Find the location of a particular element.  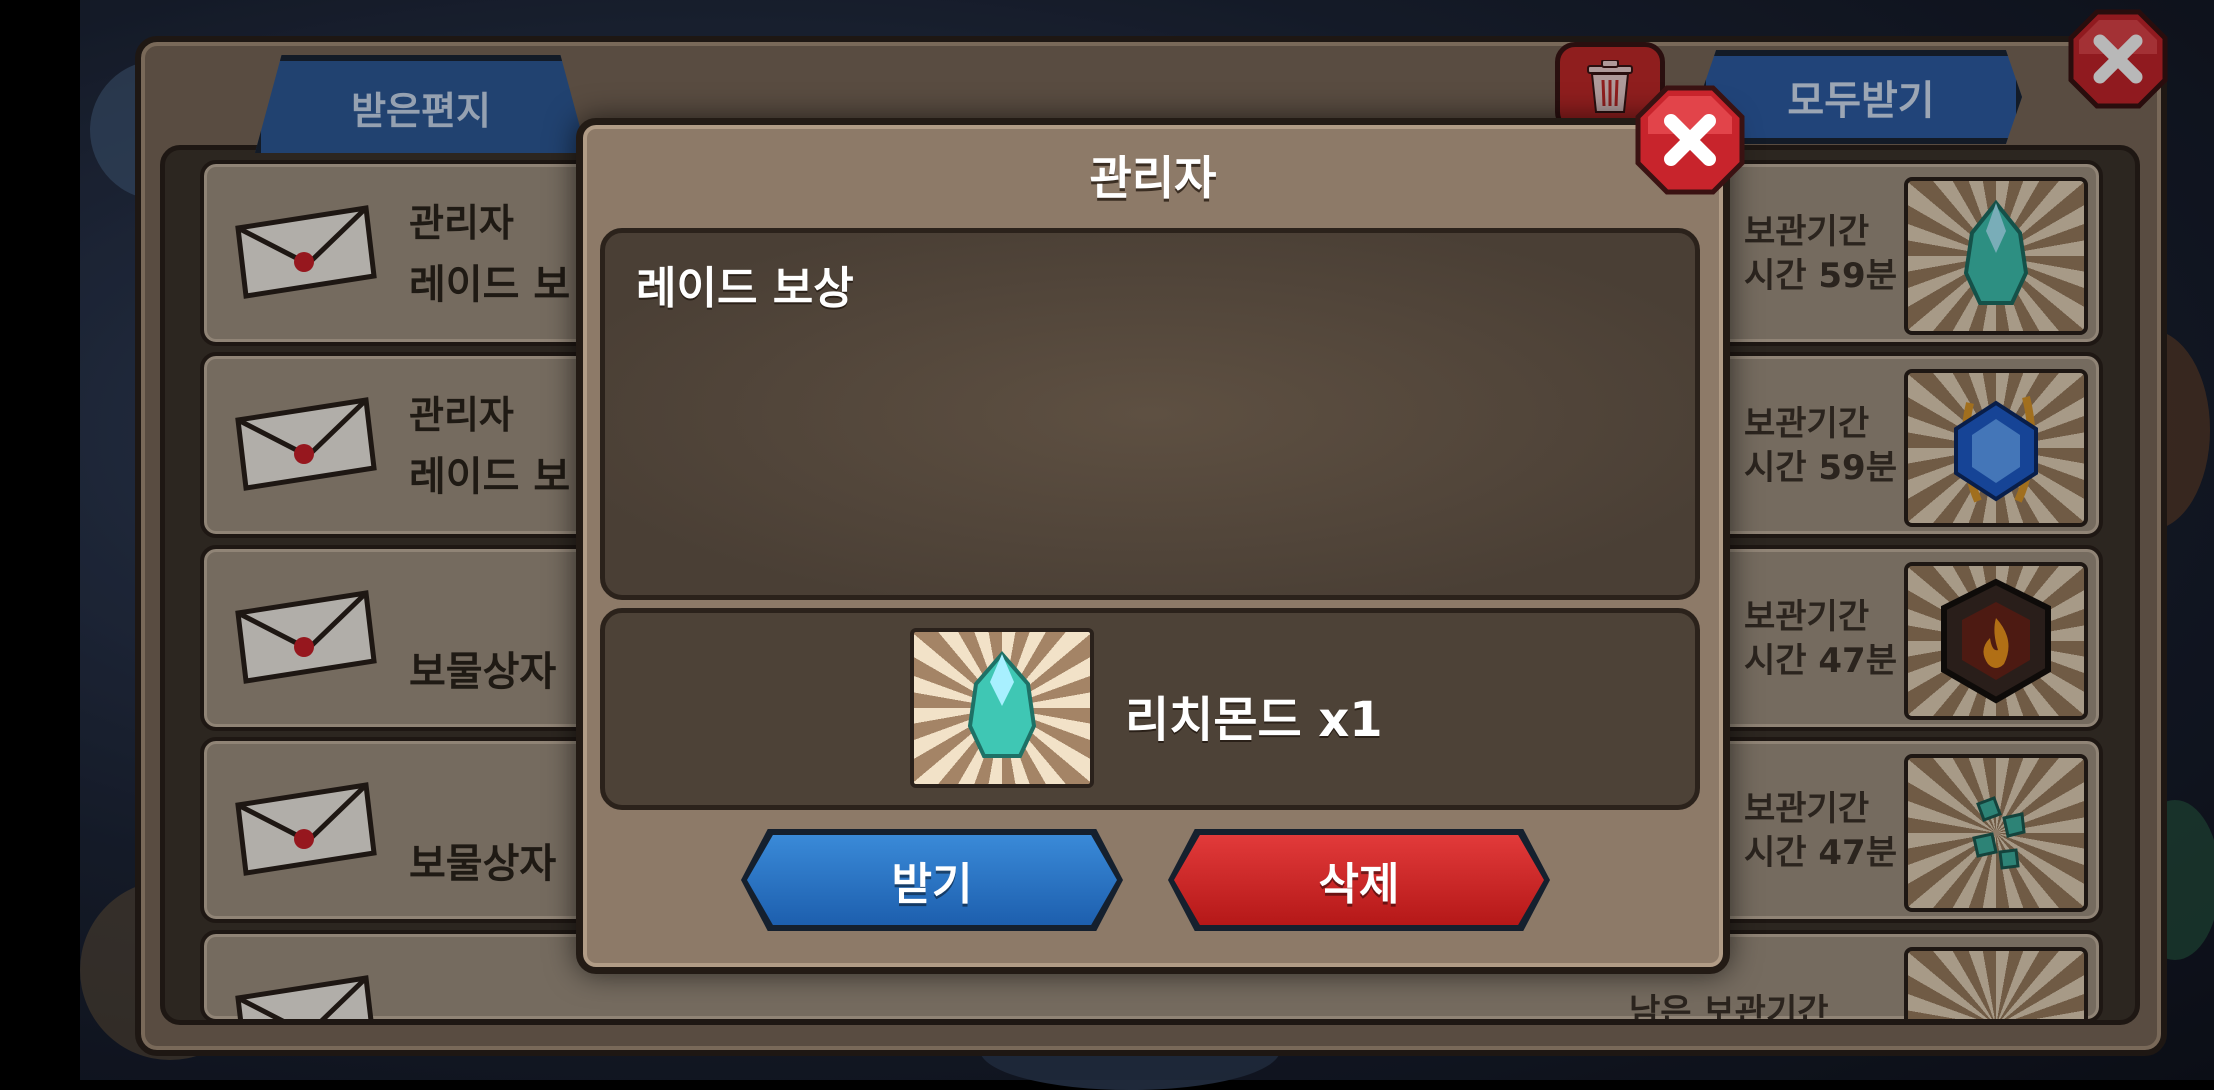

close-icon is located at coordinates (1690, 140).